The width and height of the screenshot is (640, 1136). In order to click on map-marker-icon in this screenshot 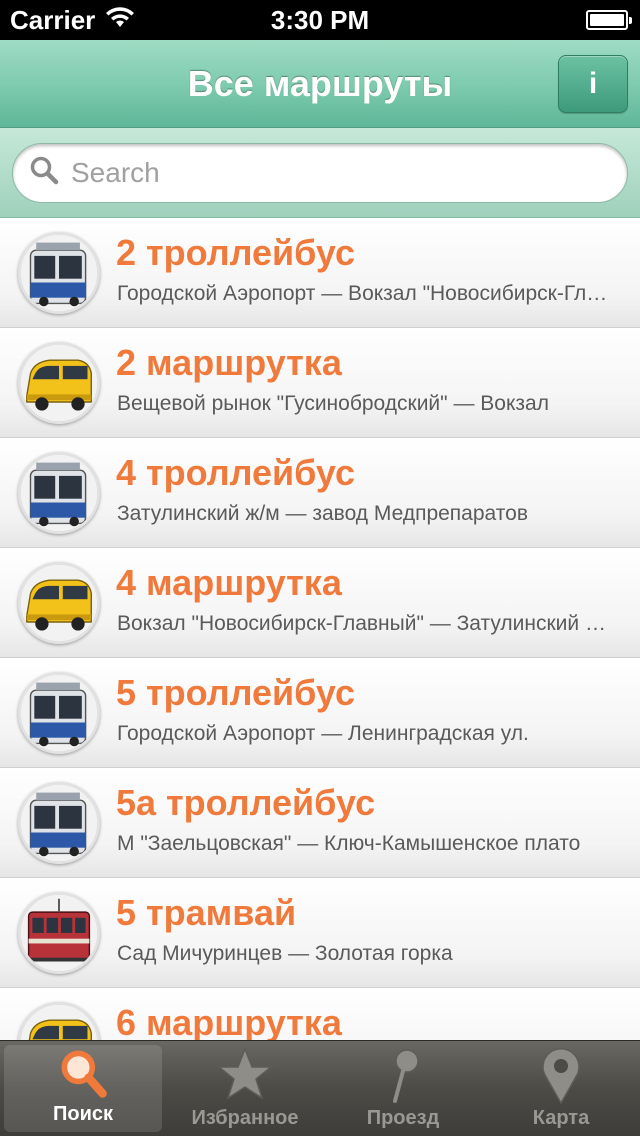, I will do `click(561, 1076)`.